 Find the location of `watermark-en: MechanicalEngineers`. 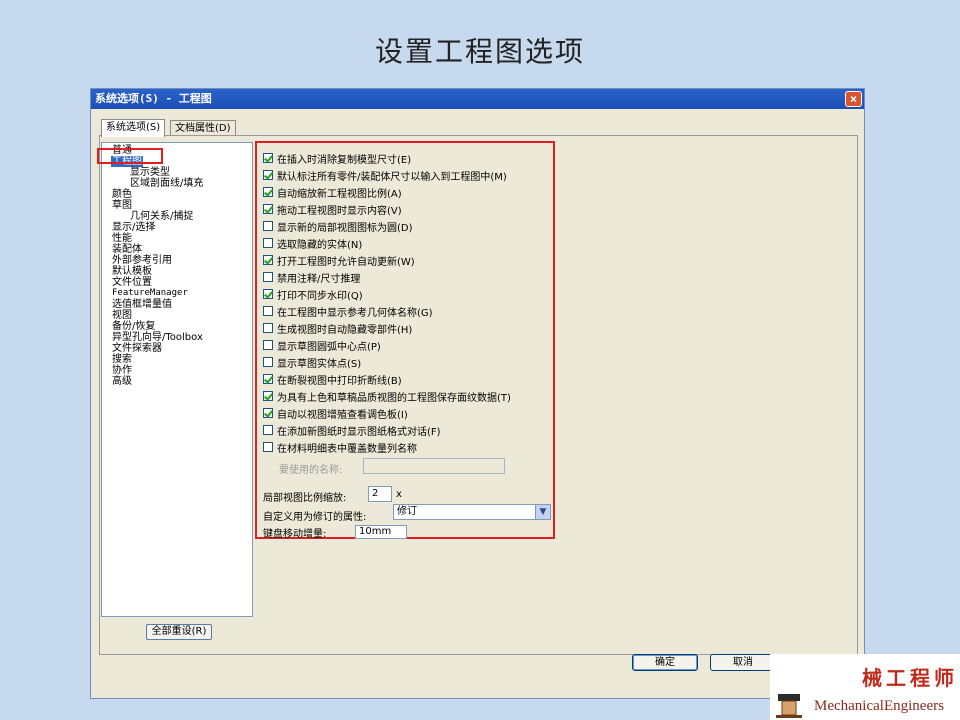

watermark-en: MechanicalEngineers is located at coordinates (879, 706).